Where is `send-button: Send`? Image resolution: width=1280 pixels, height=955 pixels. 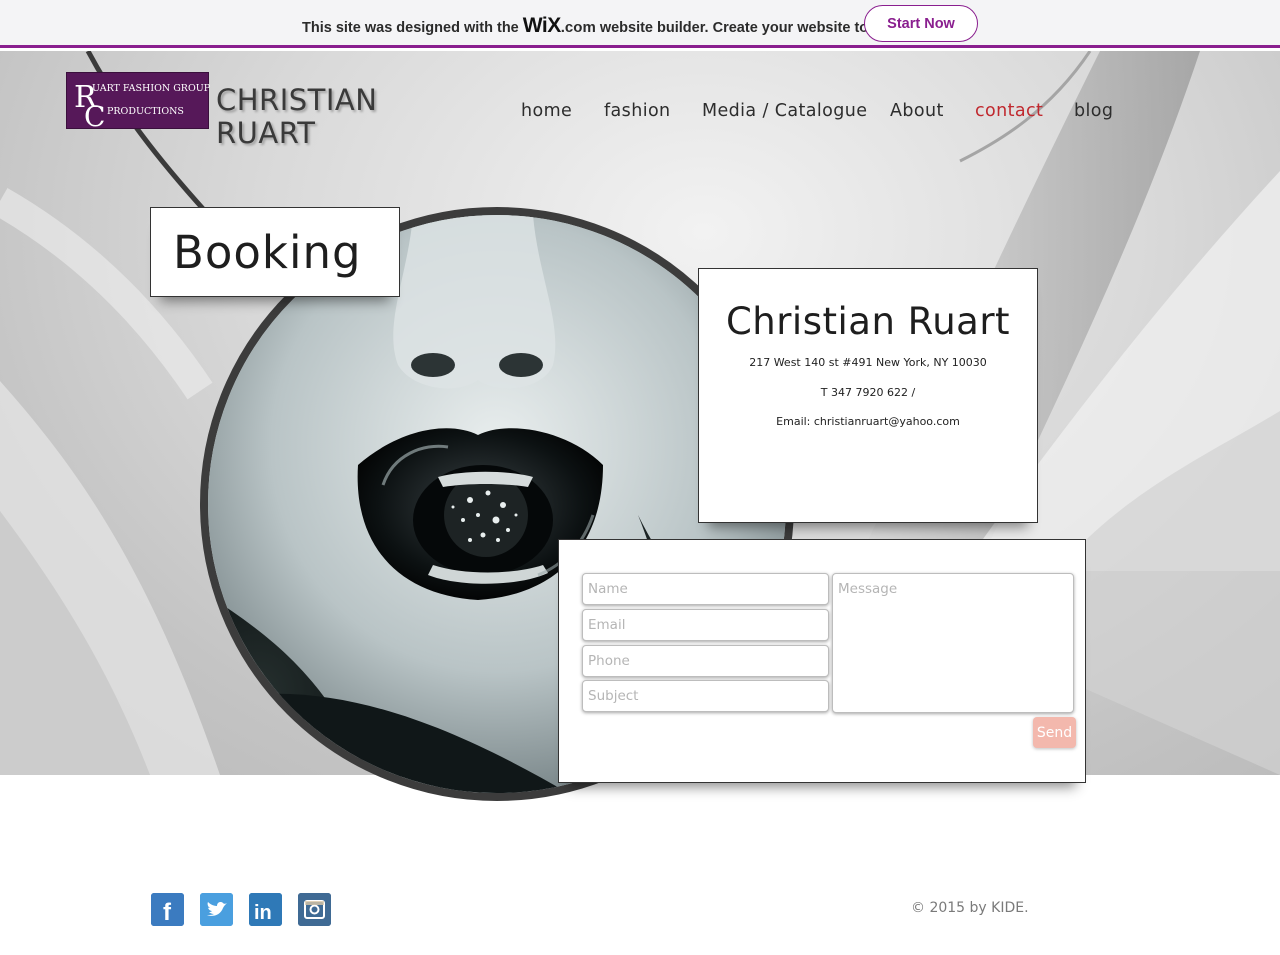
send-button: Send is located at coordinates (1054, 732).